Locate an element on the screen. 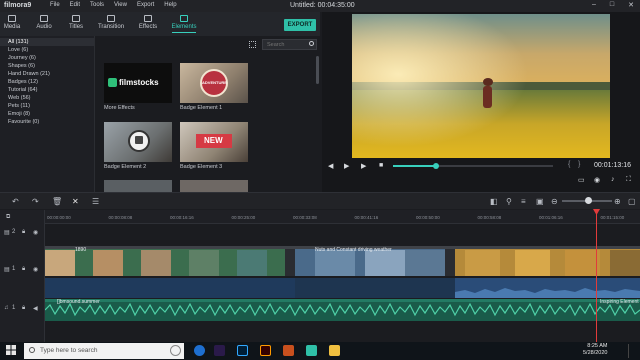 Image resolution: width=640 pixels, height=360 pixels. mark-in-icon: { is located at coordinates (569, 164).